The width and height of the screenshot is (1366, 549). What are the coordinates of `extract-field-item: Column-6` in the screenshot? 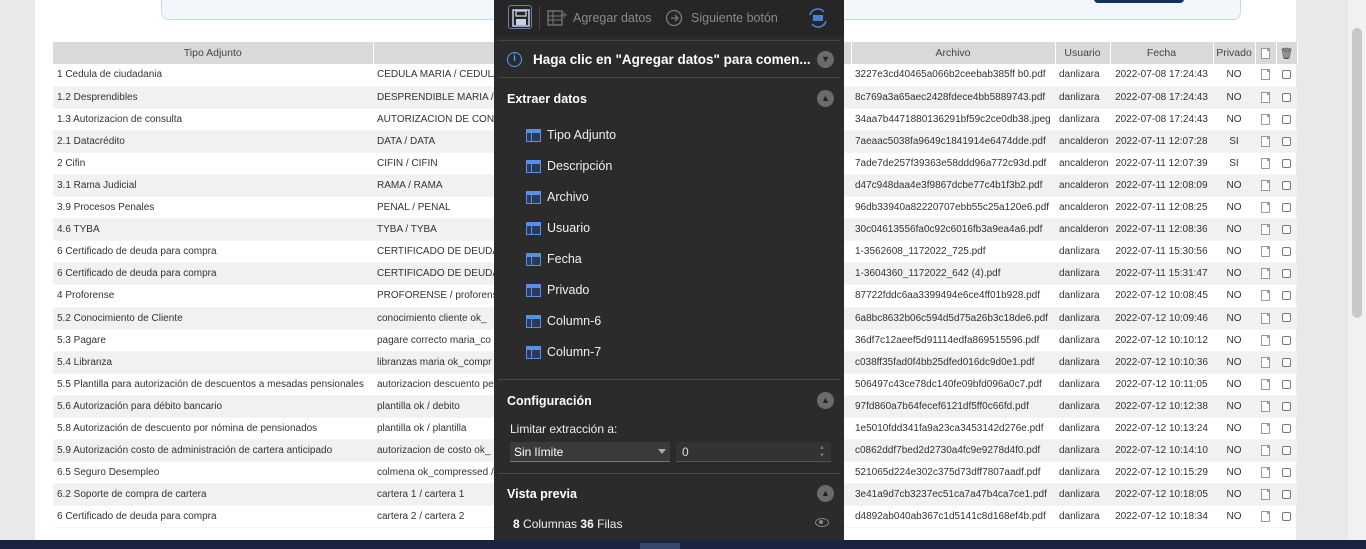 It's located at (563, 321).